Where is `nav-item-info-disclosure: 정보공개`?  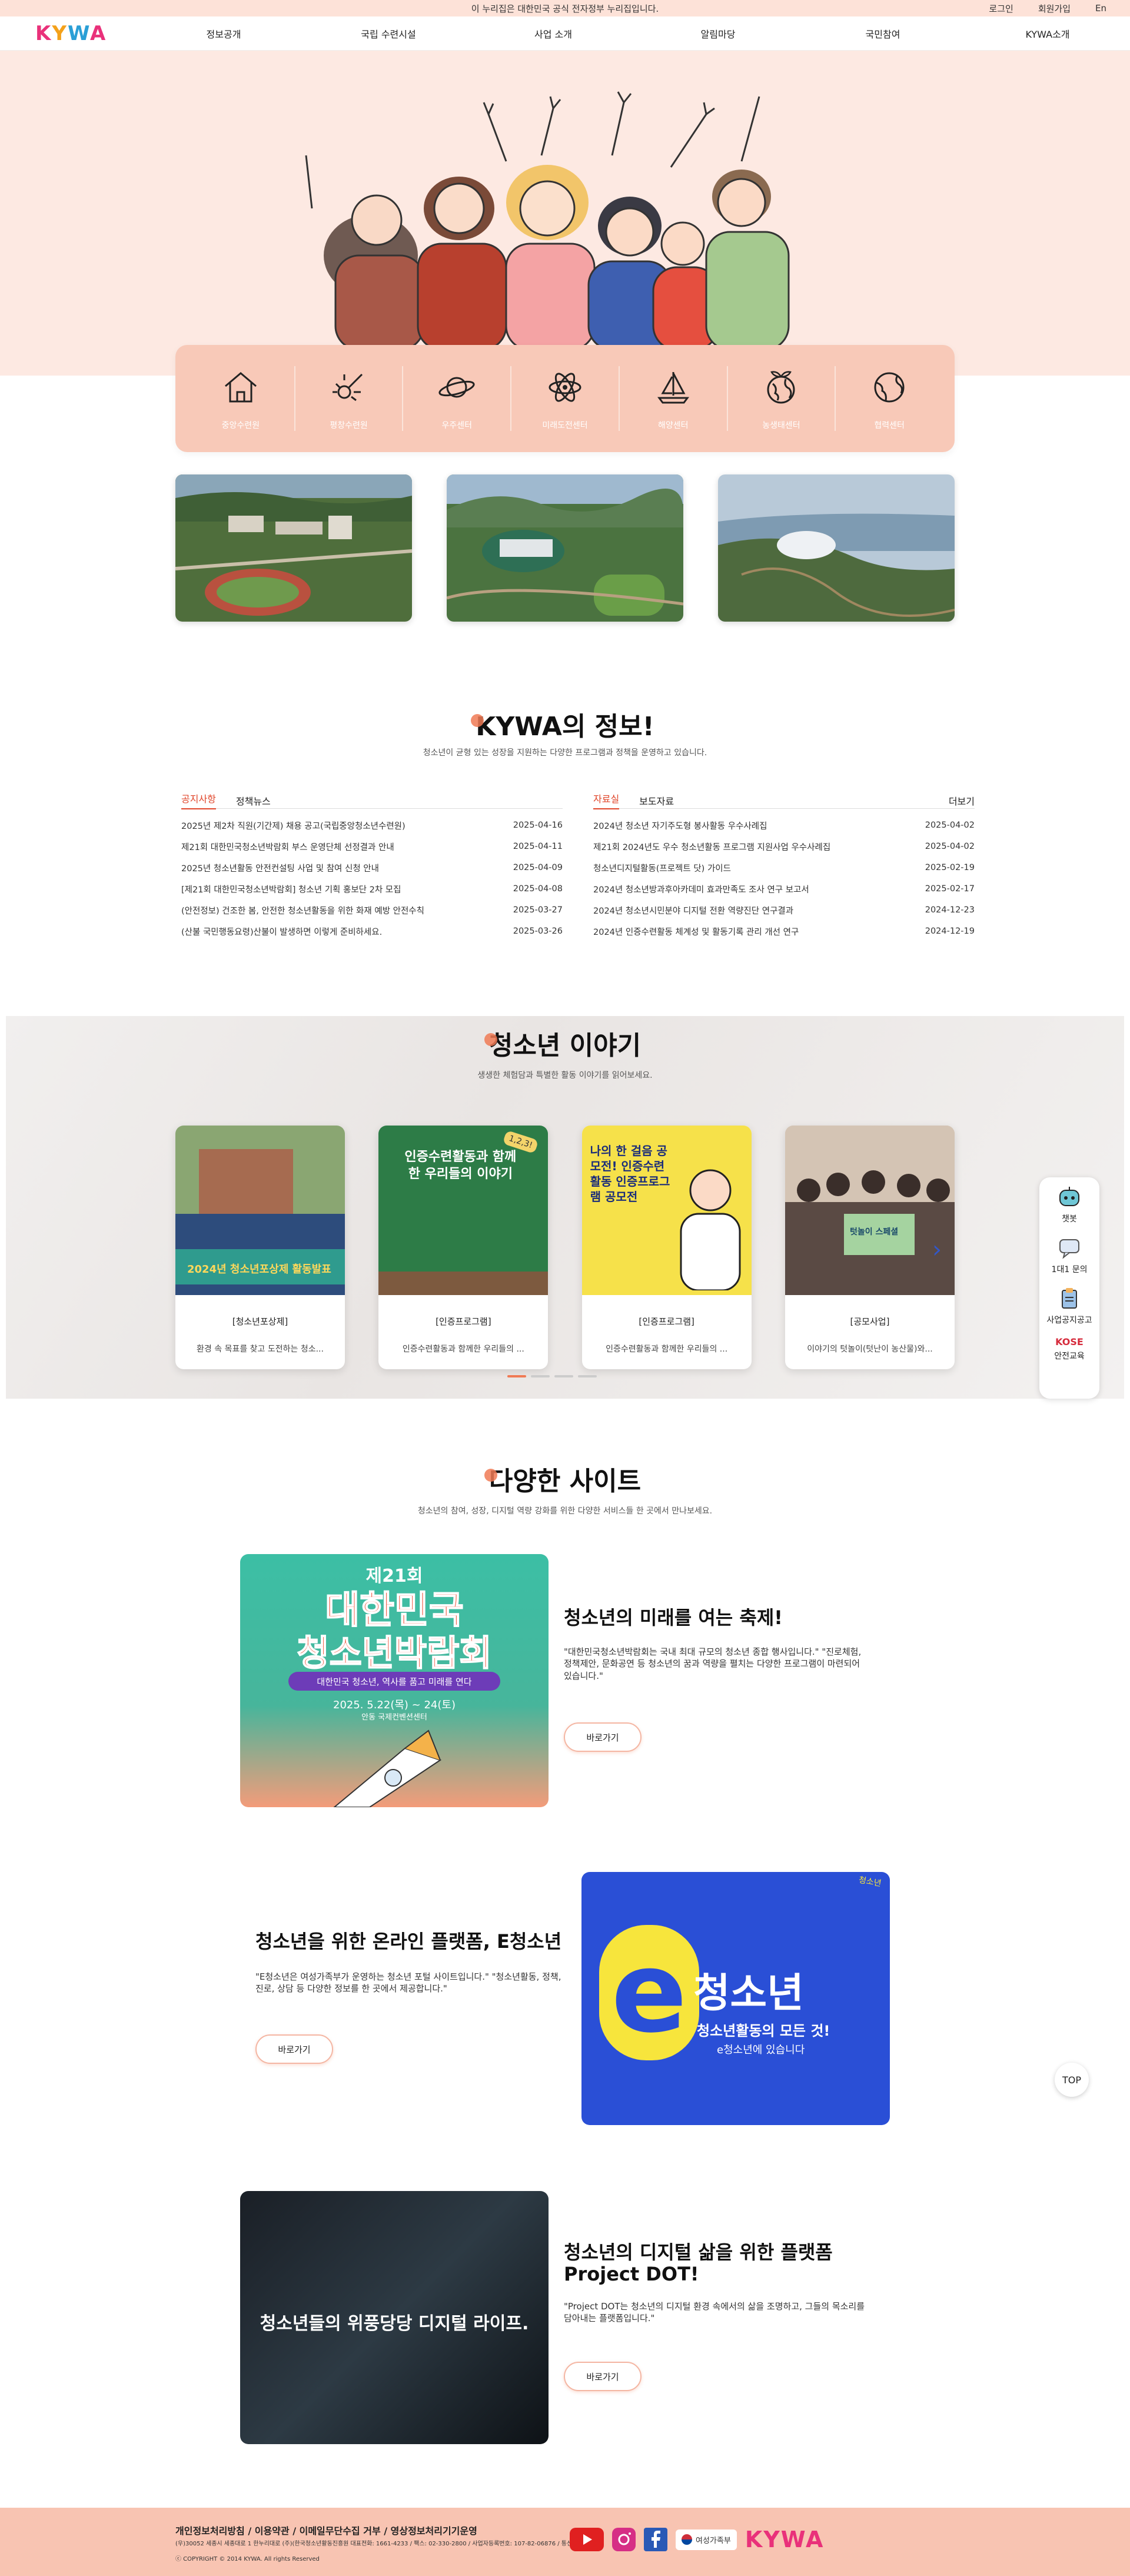
nav-item-info-disclosure: 정보공개 is located at coordinates (223, 33).